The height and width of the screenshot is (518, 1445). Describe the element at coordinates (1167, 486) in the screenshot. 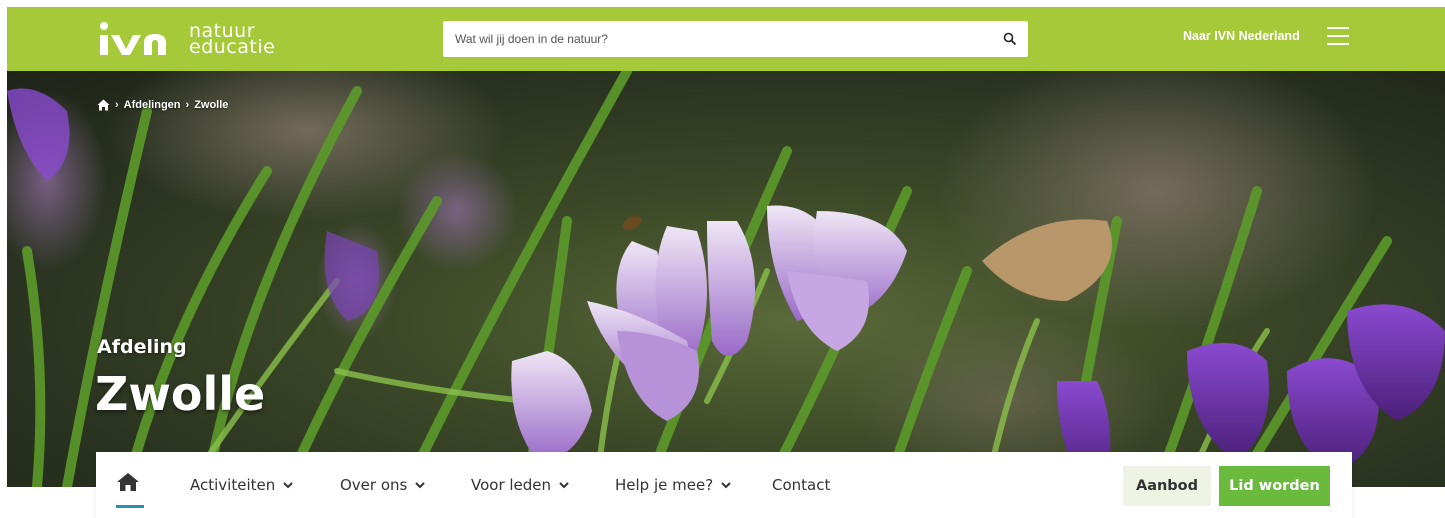

I see `aanbod-button: Aanbod` at that location.